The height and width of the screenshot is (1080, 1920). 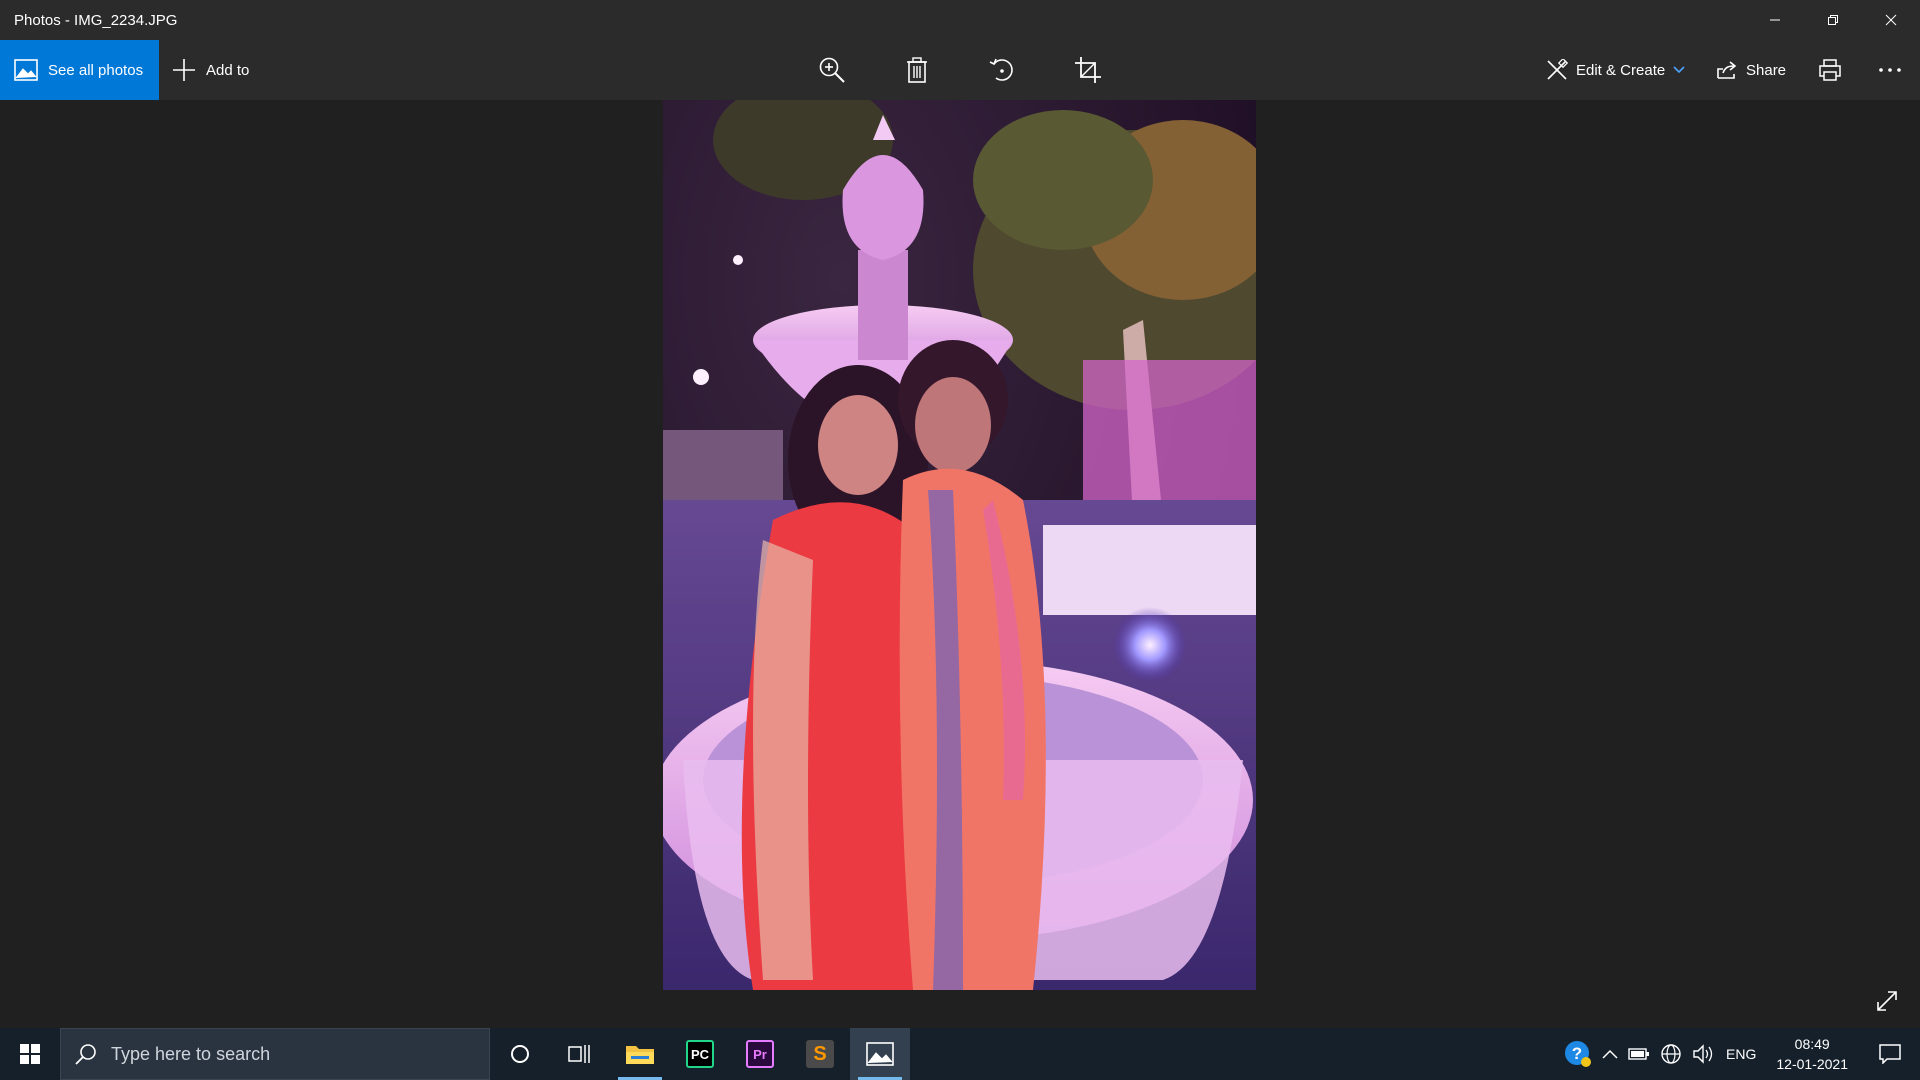 I want to click on start-button, so click(x=30, y=1054).